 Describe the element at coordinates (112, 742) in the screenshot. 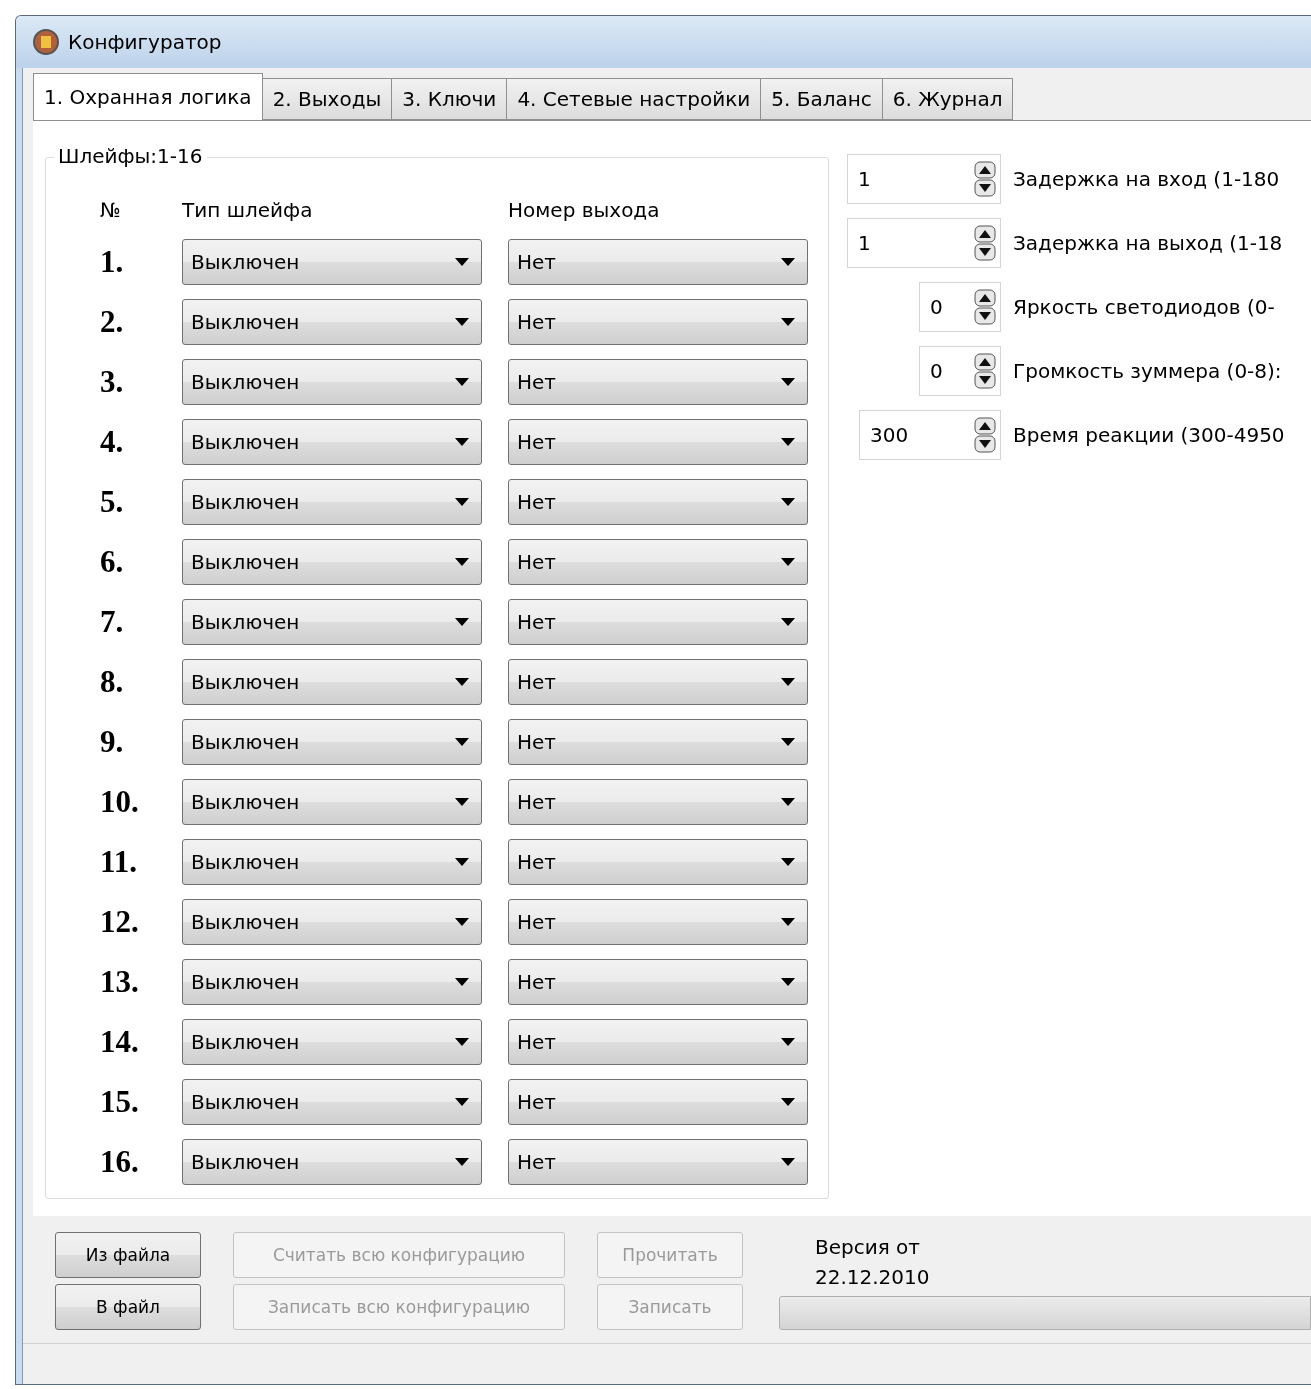

I see `loop-number: 9.` at that location.